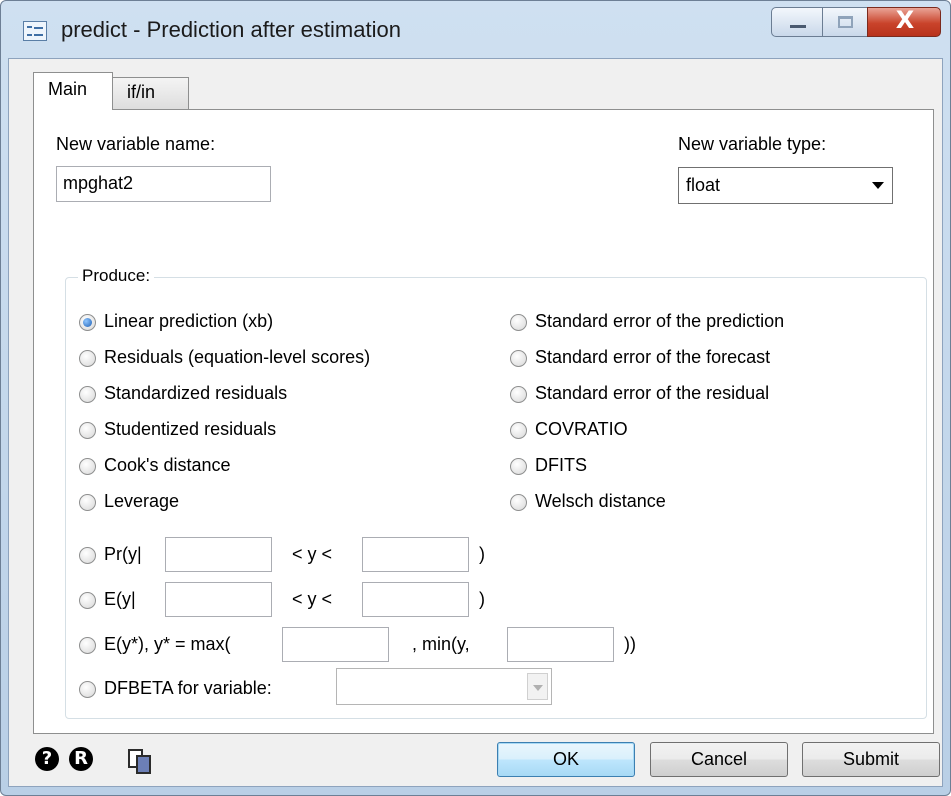  What do you see at coordinates (312, 554) in the screenshot?
I see `pr-range-label: < y <` at bounding box center [312, 554].